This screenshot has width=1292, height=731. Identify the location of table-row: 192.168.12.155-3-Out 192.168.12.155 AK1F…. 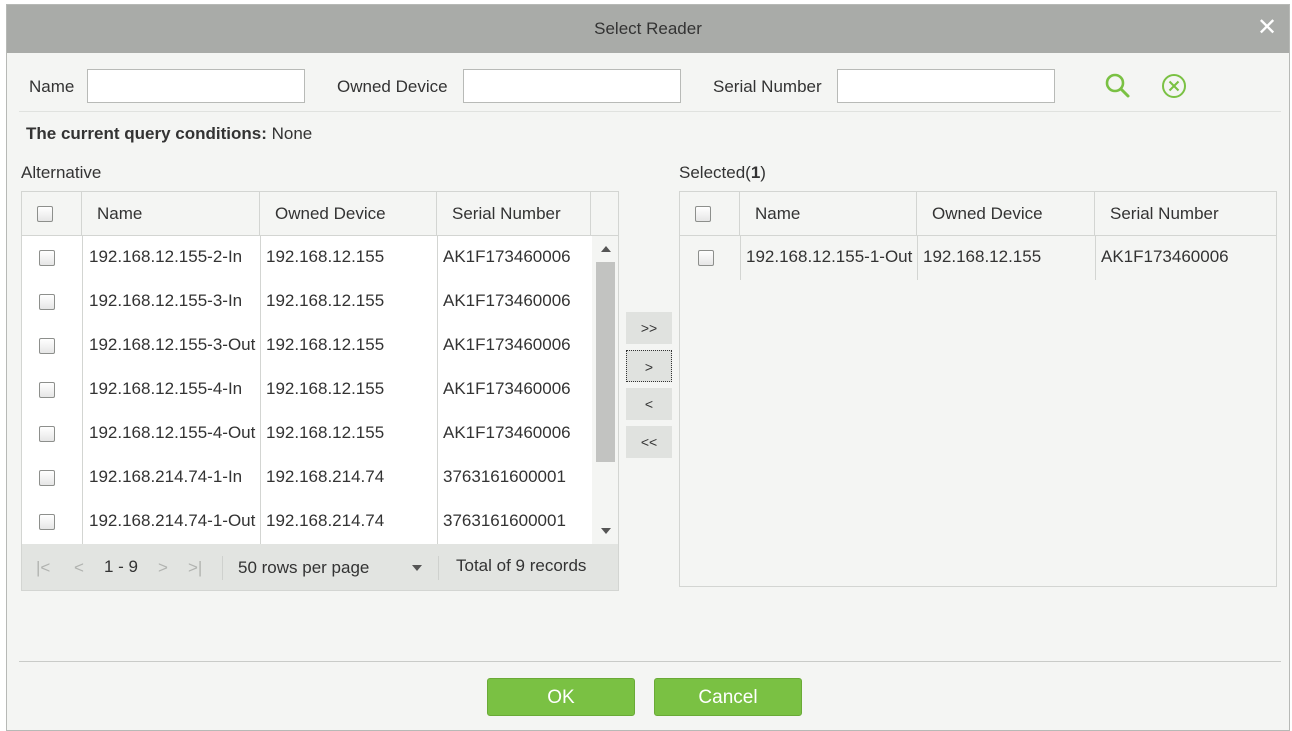
(307, 346).